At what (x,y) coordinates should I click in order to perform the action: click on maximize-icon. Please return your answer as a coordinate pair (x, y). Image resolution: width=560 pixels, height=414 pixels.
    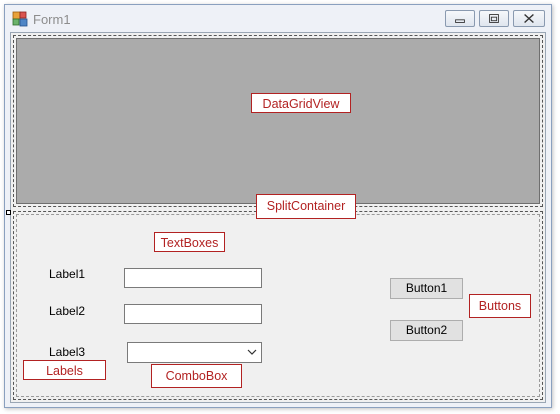
    Looking at the image, I should click on (494, 18).